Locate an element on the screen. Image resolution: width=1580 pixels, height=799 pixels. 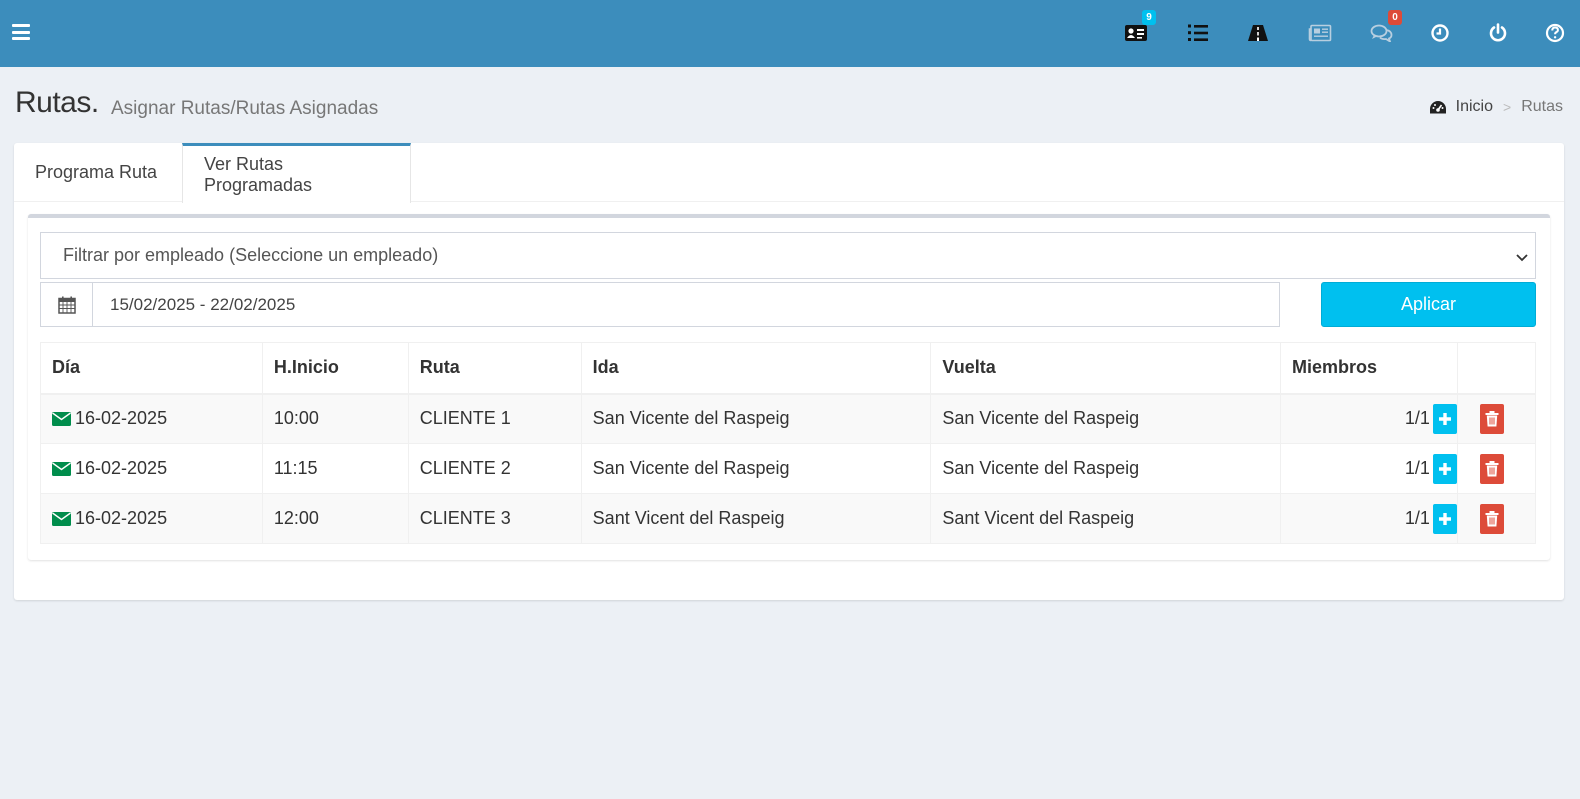
date-range-group is located at coordinates (660, 304).